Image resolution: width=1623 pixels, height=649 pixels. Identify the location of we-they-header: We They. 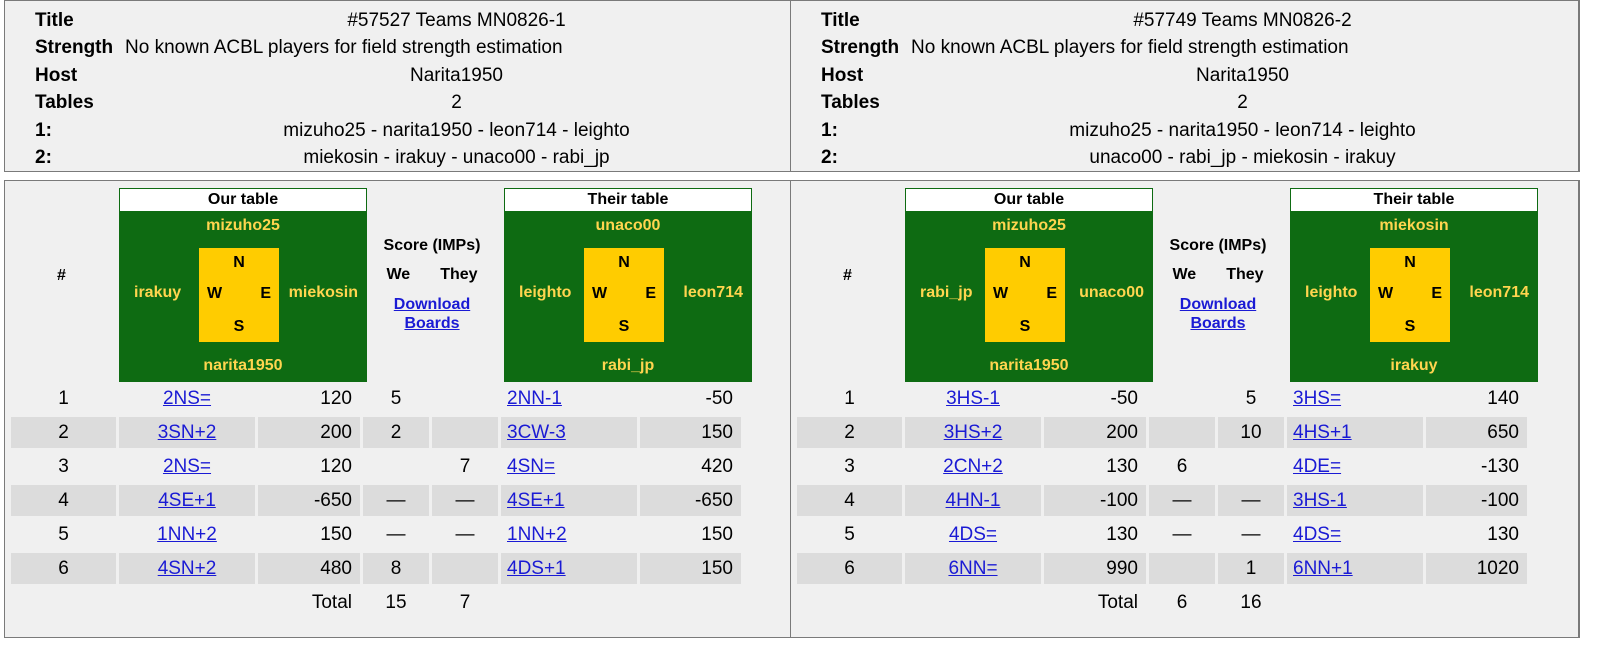
(1218, 275).